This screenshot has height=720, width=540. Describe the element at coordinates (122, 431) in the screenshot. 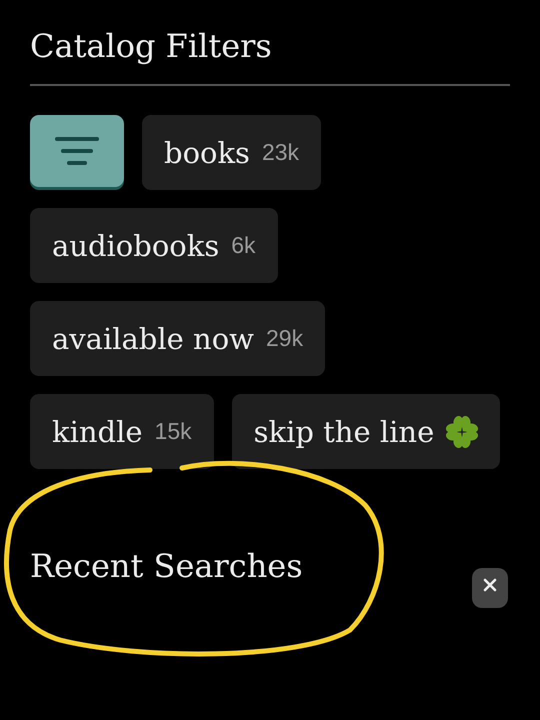

I see `filter-chip: kindle 15k` at that location.